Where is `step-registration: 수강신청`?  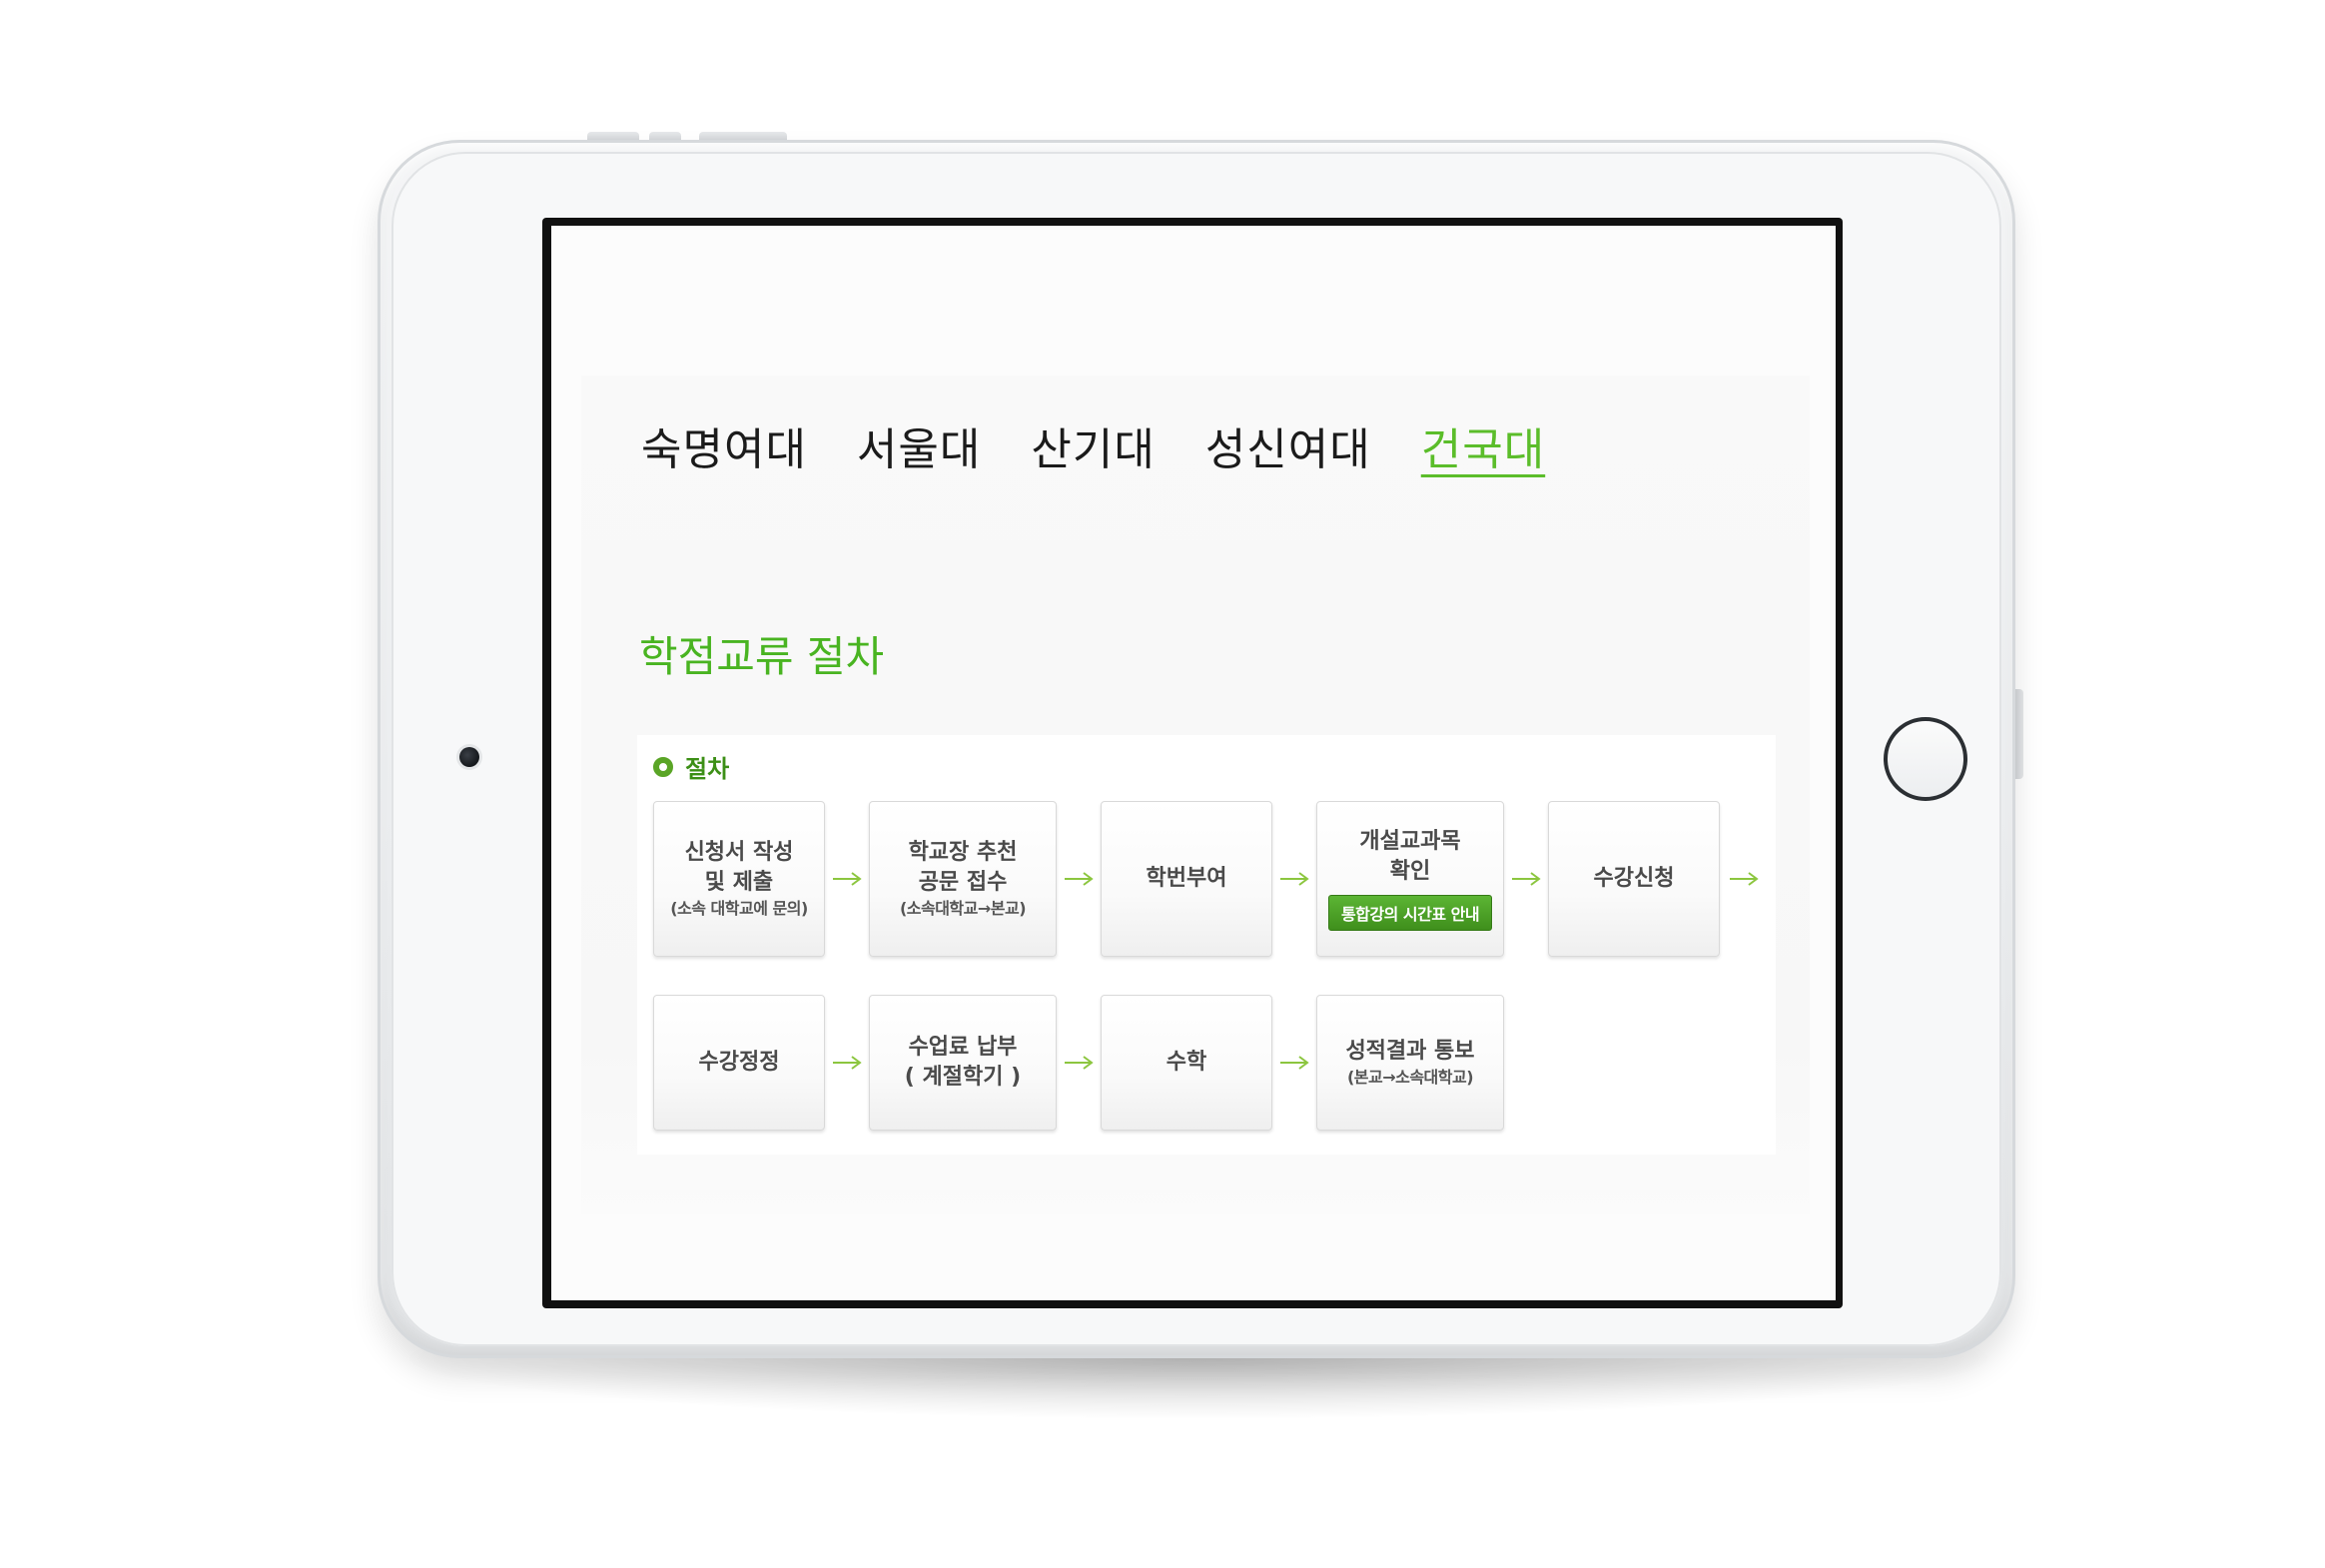
step-registration: 수강신청 is located at coordinates (1634, 879).